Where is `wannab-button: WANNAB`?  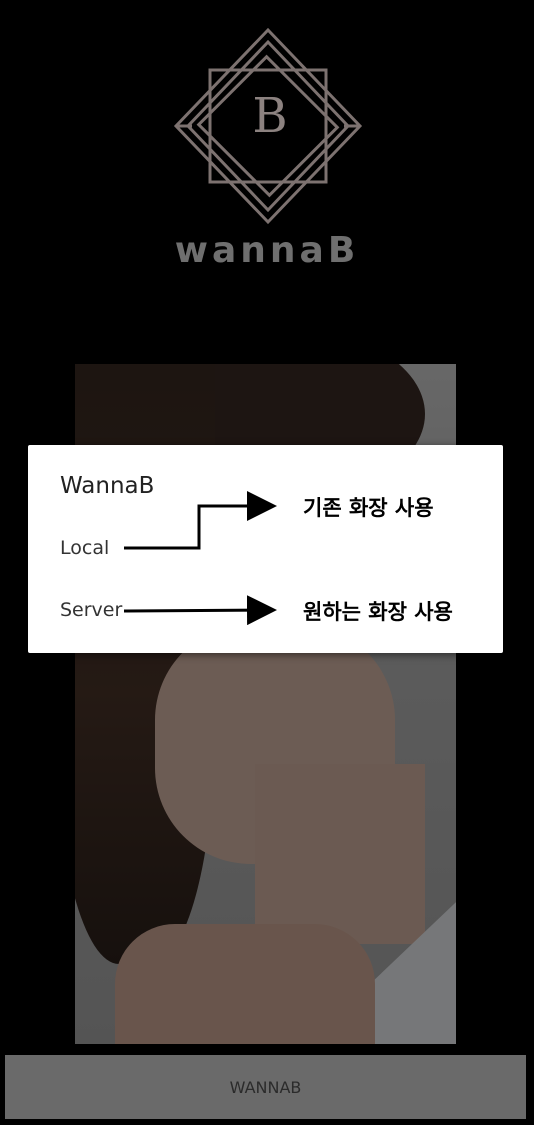 wannab-button: WANNAB is located at coordinates (265, 1087).